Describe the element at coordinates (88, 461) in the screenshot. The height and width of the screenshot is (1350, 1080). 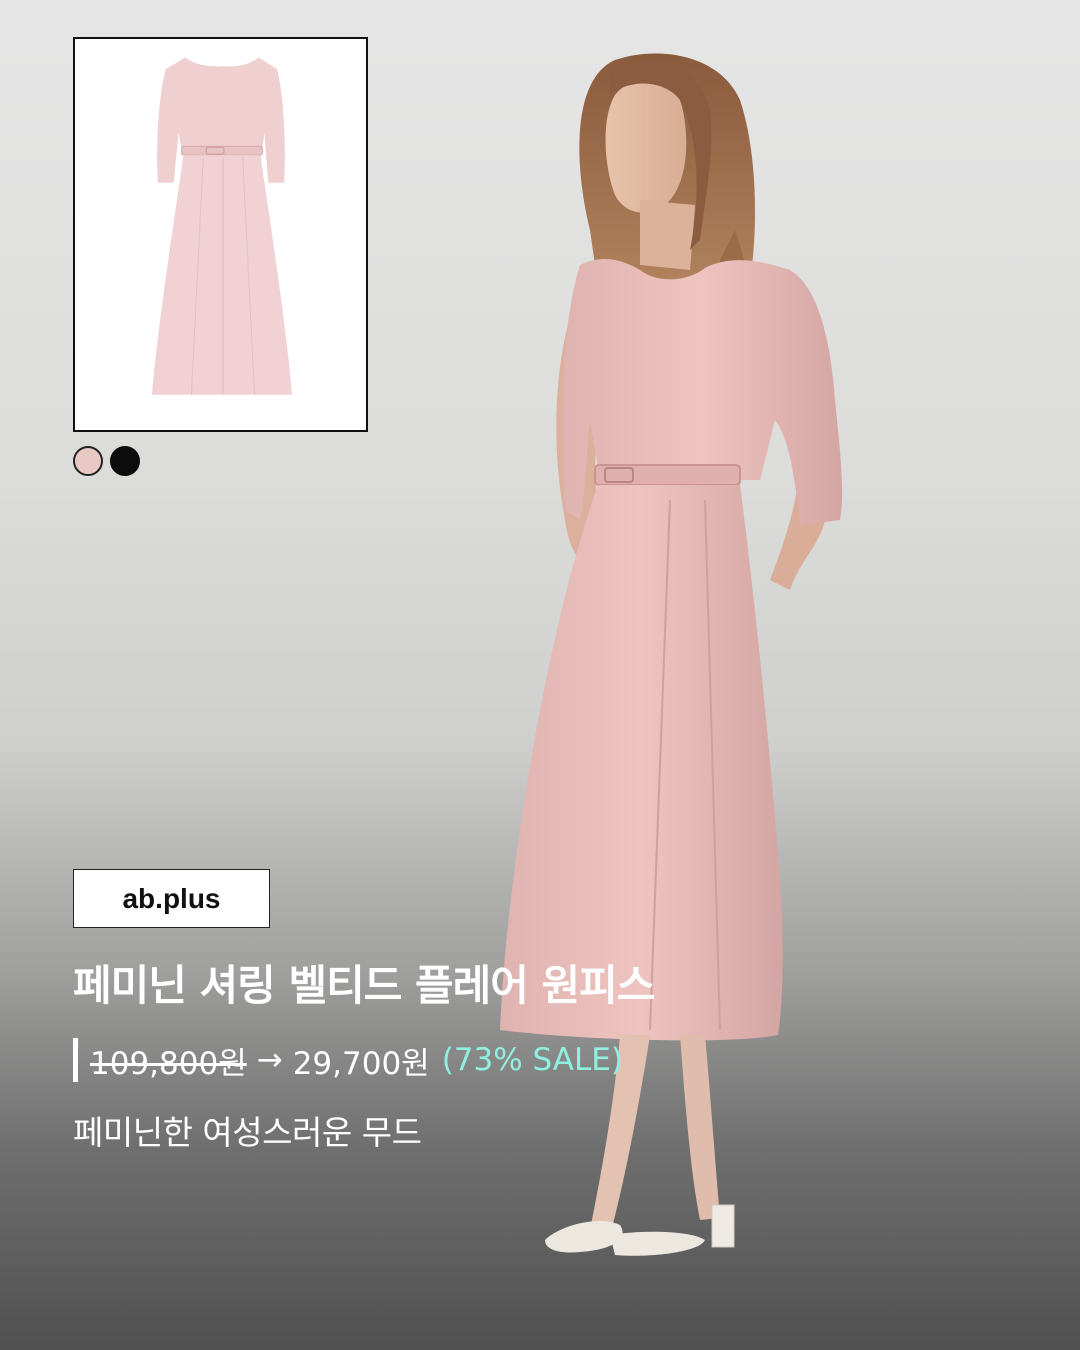
I see `color-swatch-pink` at that location.